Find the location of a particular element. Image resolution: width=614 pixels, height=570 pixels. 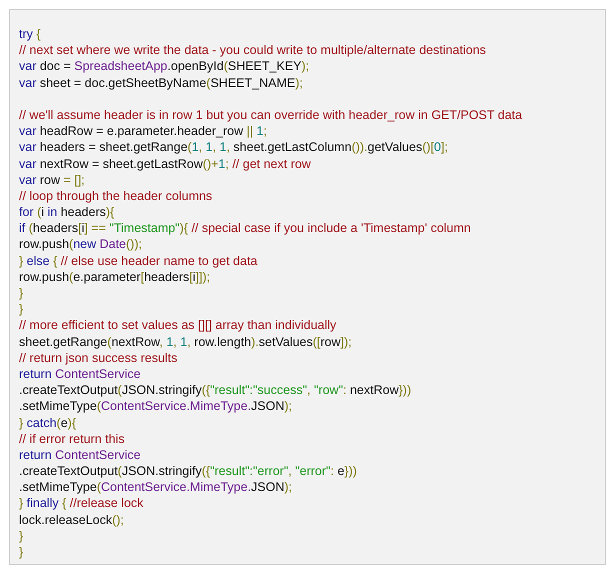

code-line: } else { // else use header name to get data is located at coordinates (138, 260).